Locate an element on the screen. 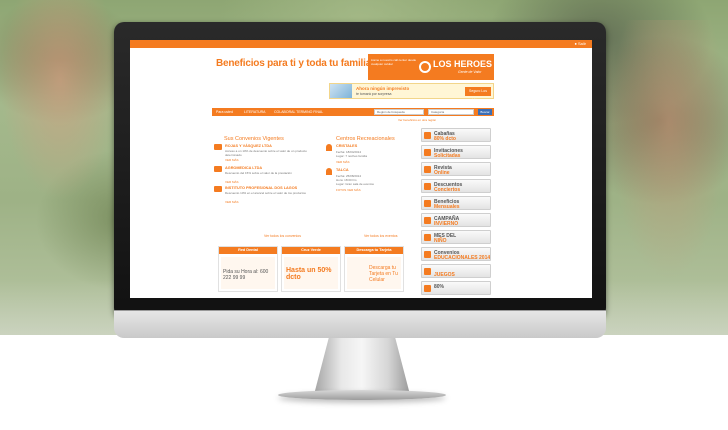 This screenshot has width=728, height=430. convenios-title: Sus Convenios Vigentes is located at coordinates (254, 139).